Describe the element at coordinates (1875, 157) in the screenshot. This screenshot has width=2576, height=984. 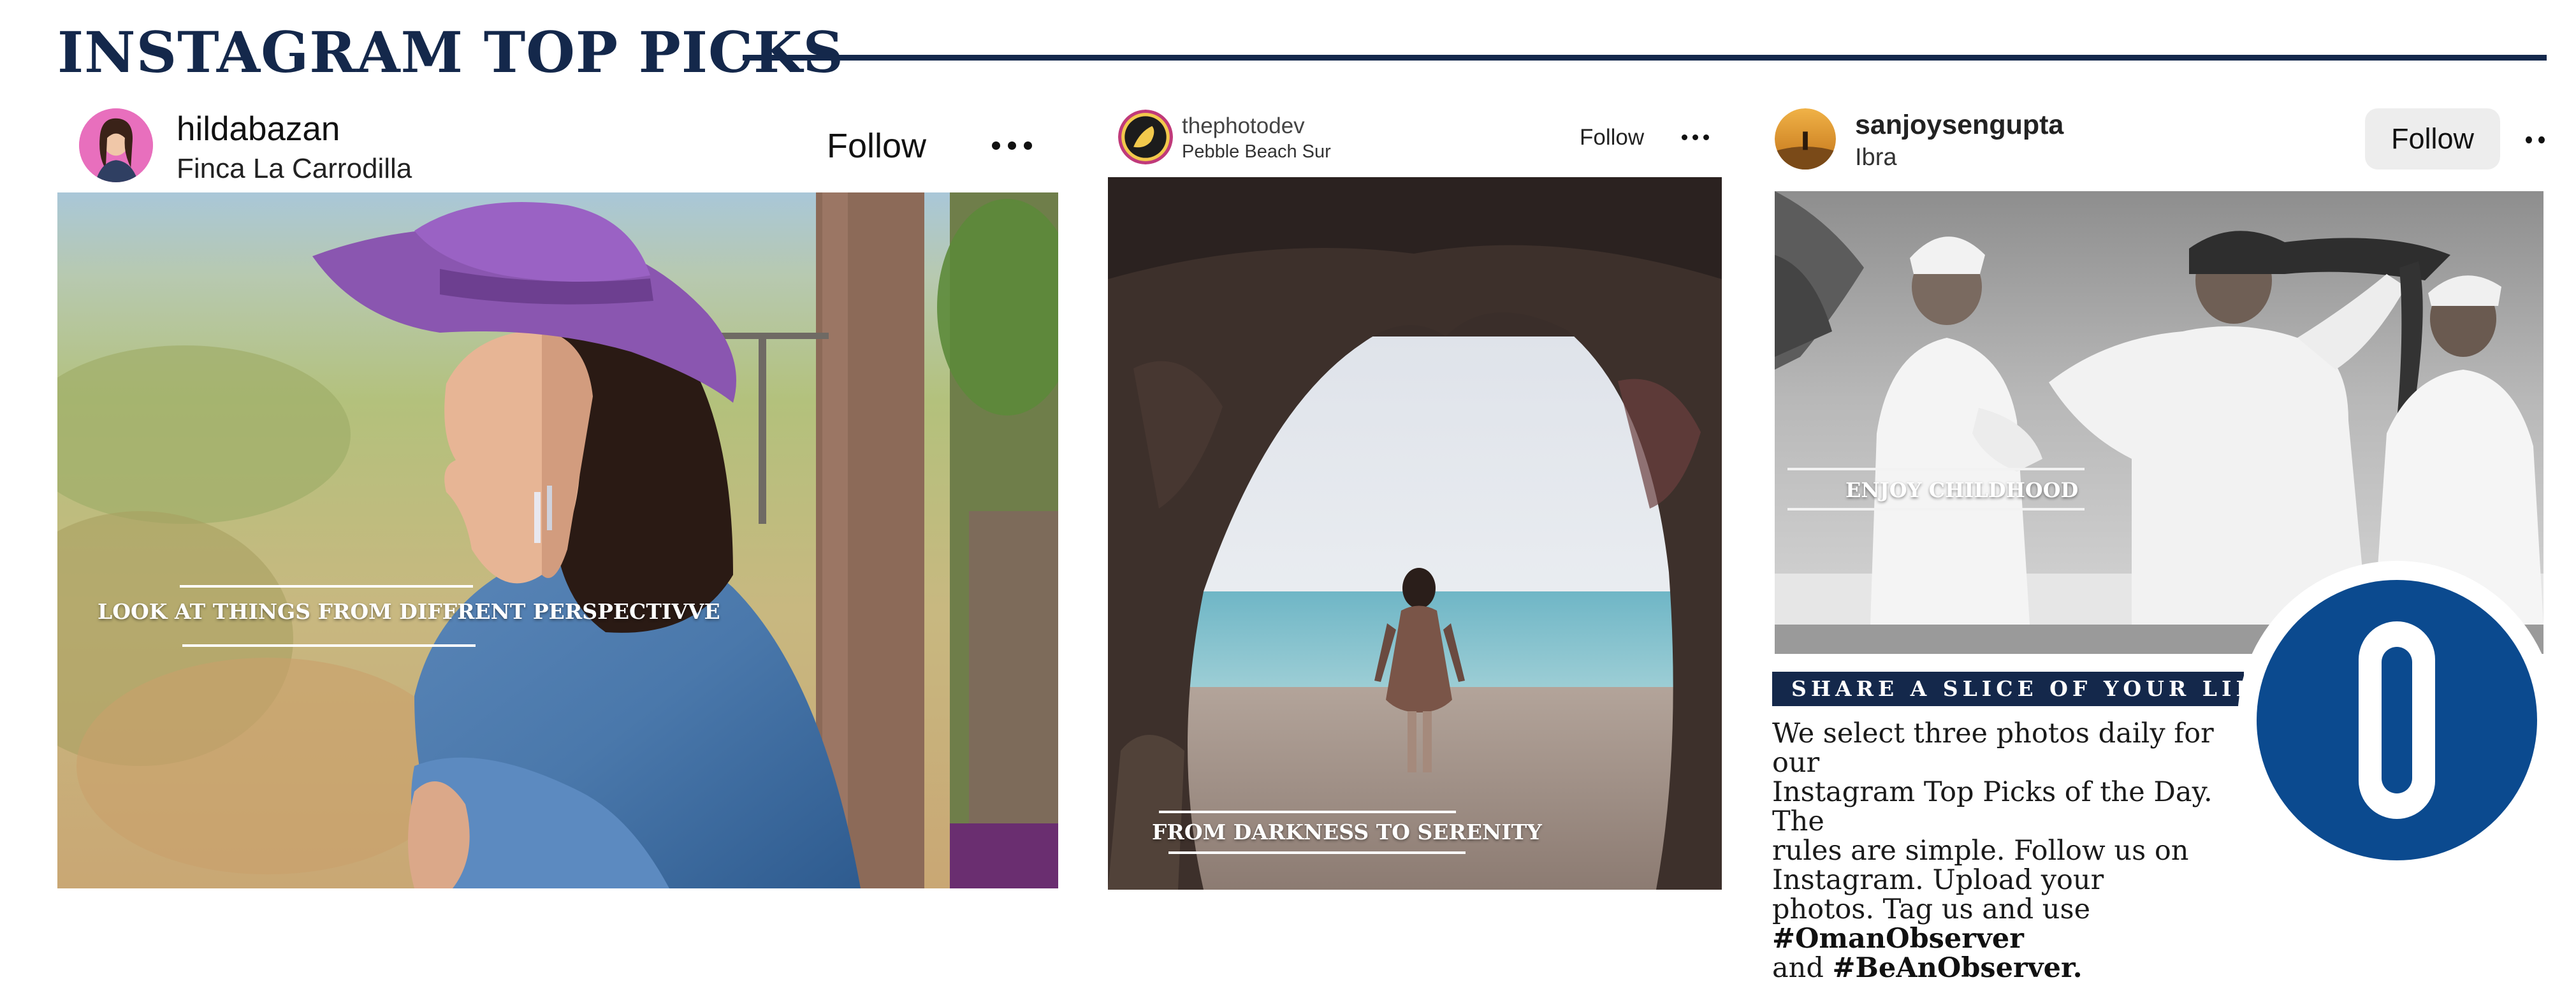
I see `post-location: Ibra` at that location.